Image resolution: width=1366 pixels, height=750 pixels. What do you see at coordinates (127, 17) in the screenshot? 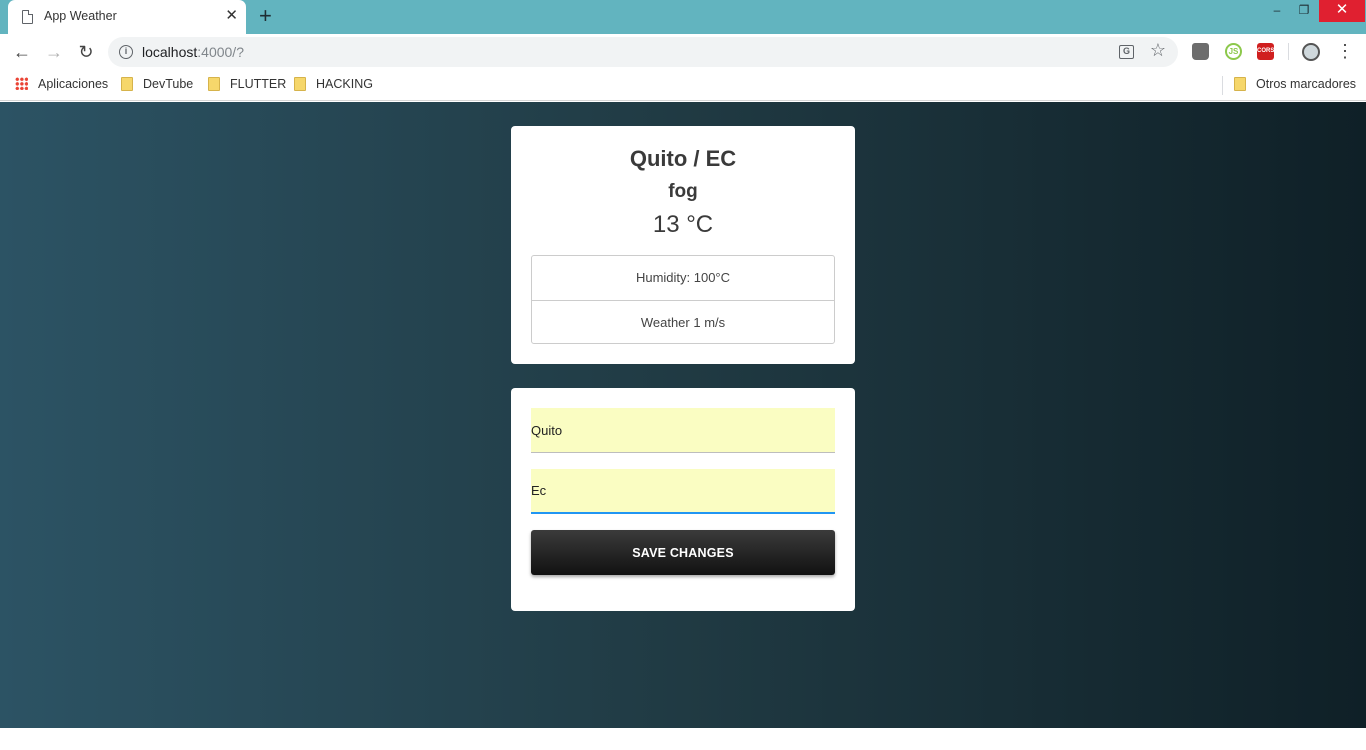
I see `browser-tab-active: App Weather ✕` at bounding box center [127, 17].